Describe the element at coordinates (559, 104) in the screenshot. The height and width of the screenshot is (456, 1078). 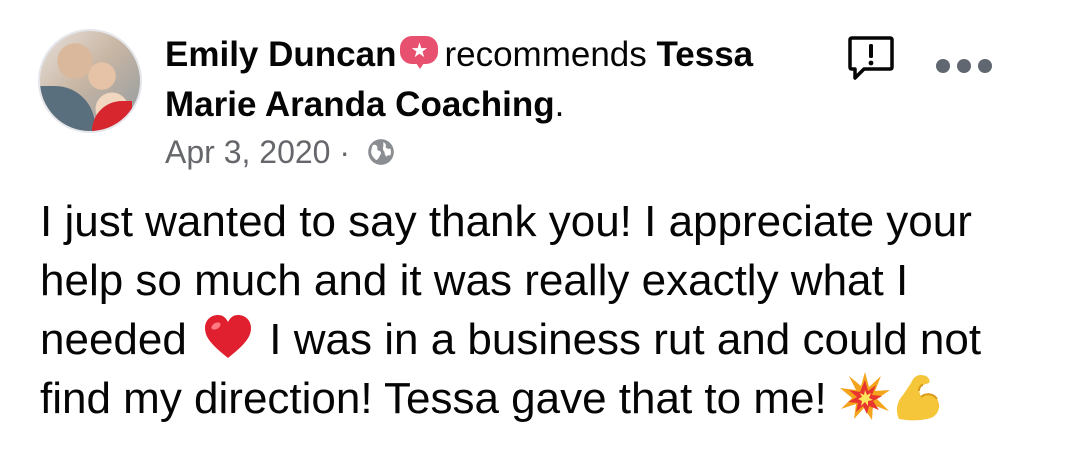
I see `header-punctuation: .` at that location.